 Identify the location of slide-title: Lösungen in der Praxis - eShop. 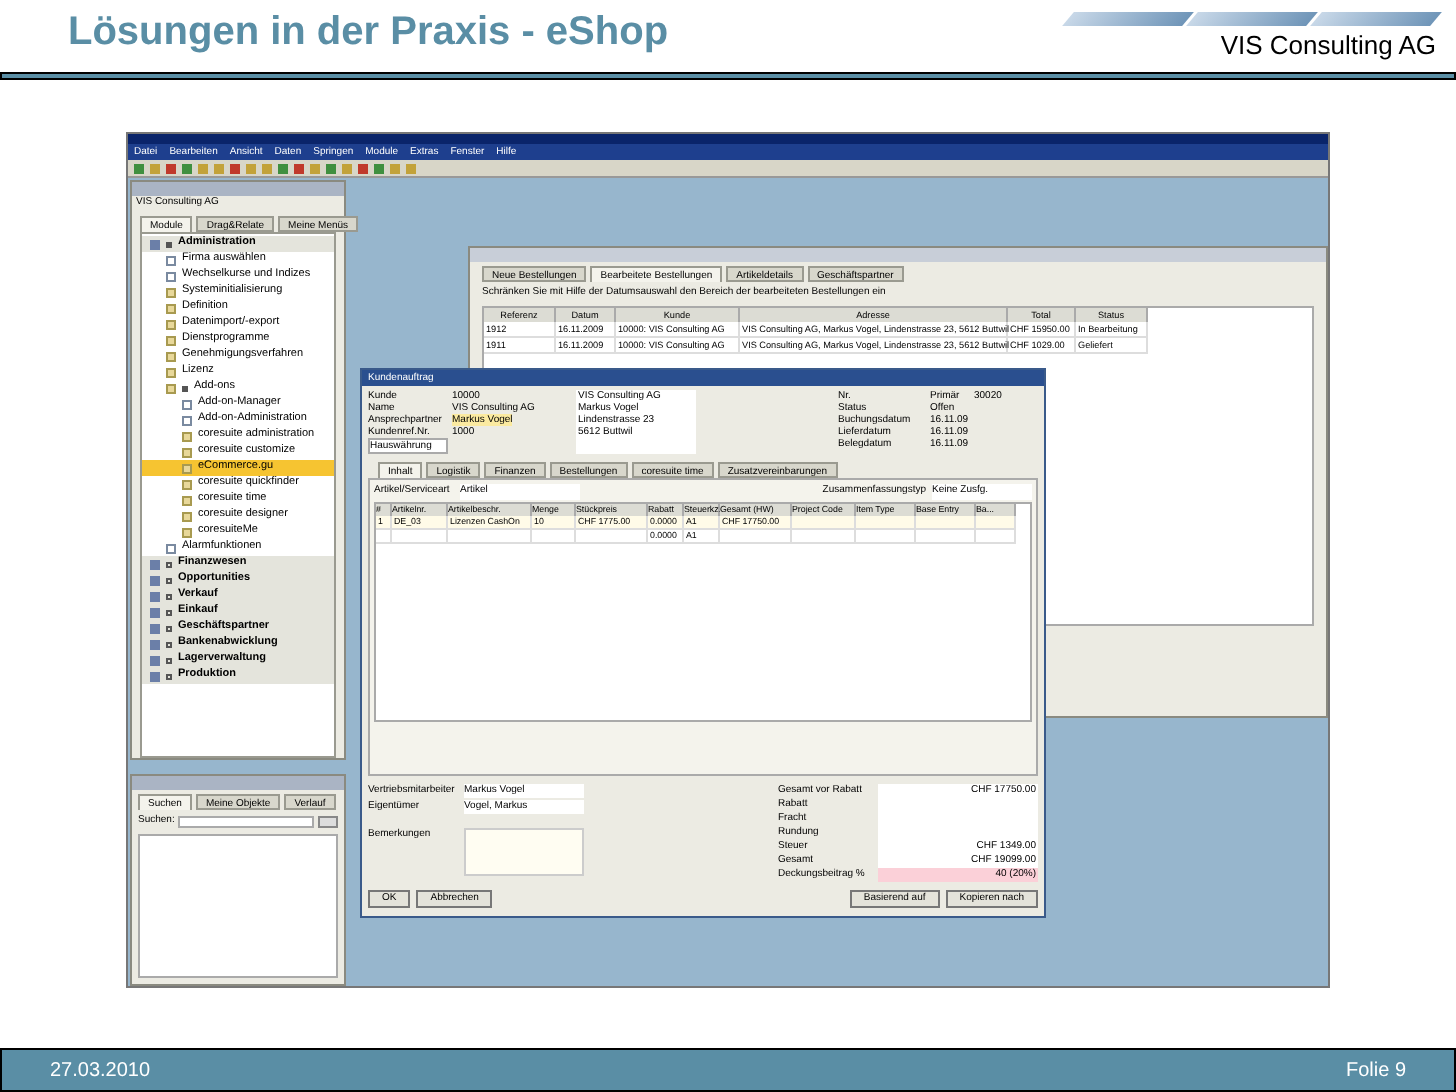
(368, 33).